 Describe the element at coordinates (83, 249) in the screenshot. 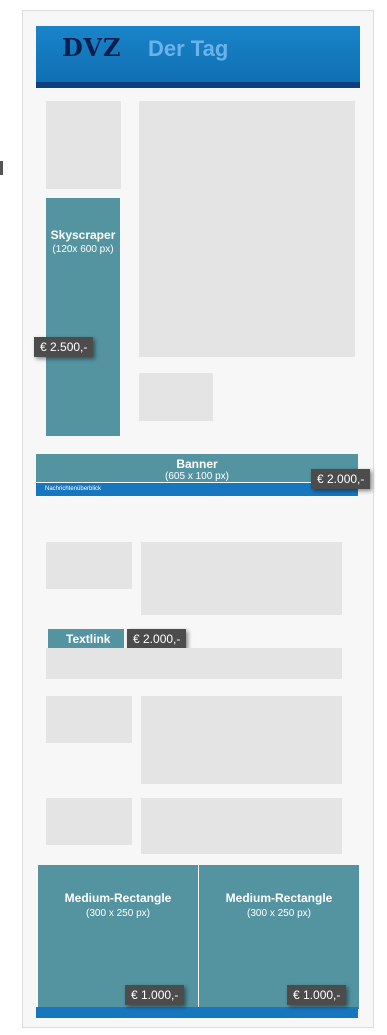

I see `skyscraper-size: (120x 600 px)` at that location.